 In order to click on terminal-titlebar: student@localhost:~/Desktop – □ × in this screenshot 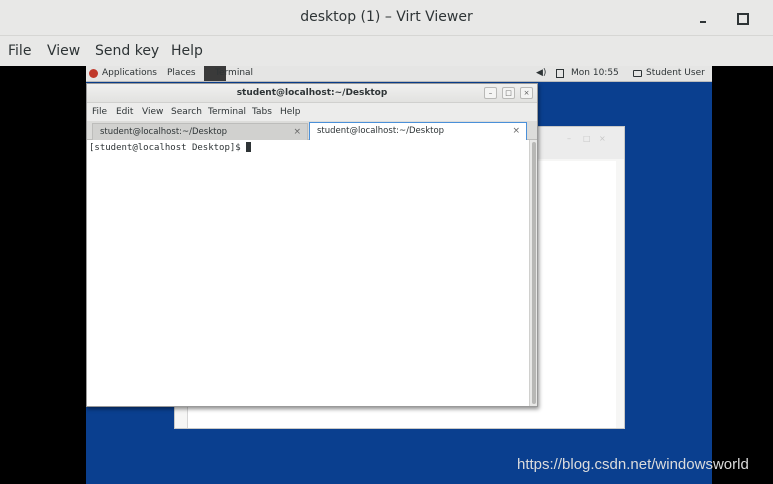, I will do `click(312, 93)`.